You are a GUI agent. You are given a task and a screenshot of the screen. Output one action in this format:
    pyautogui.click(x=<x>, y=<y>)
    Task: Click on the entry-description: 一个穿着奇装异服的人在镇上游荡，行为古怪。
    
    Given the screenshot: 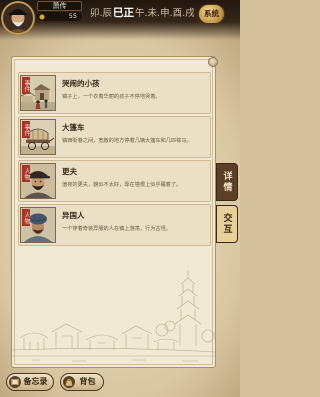 What is the action you would take?
    pyautogui.click(x=116, y=229)
    